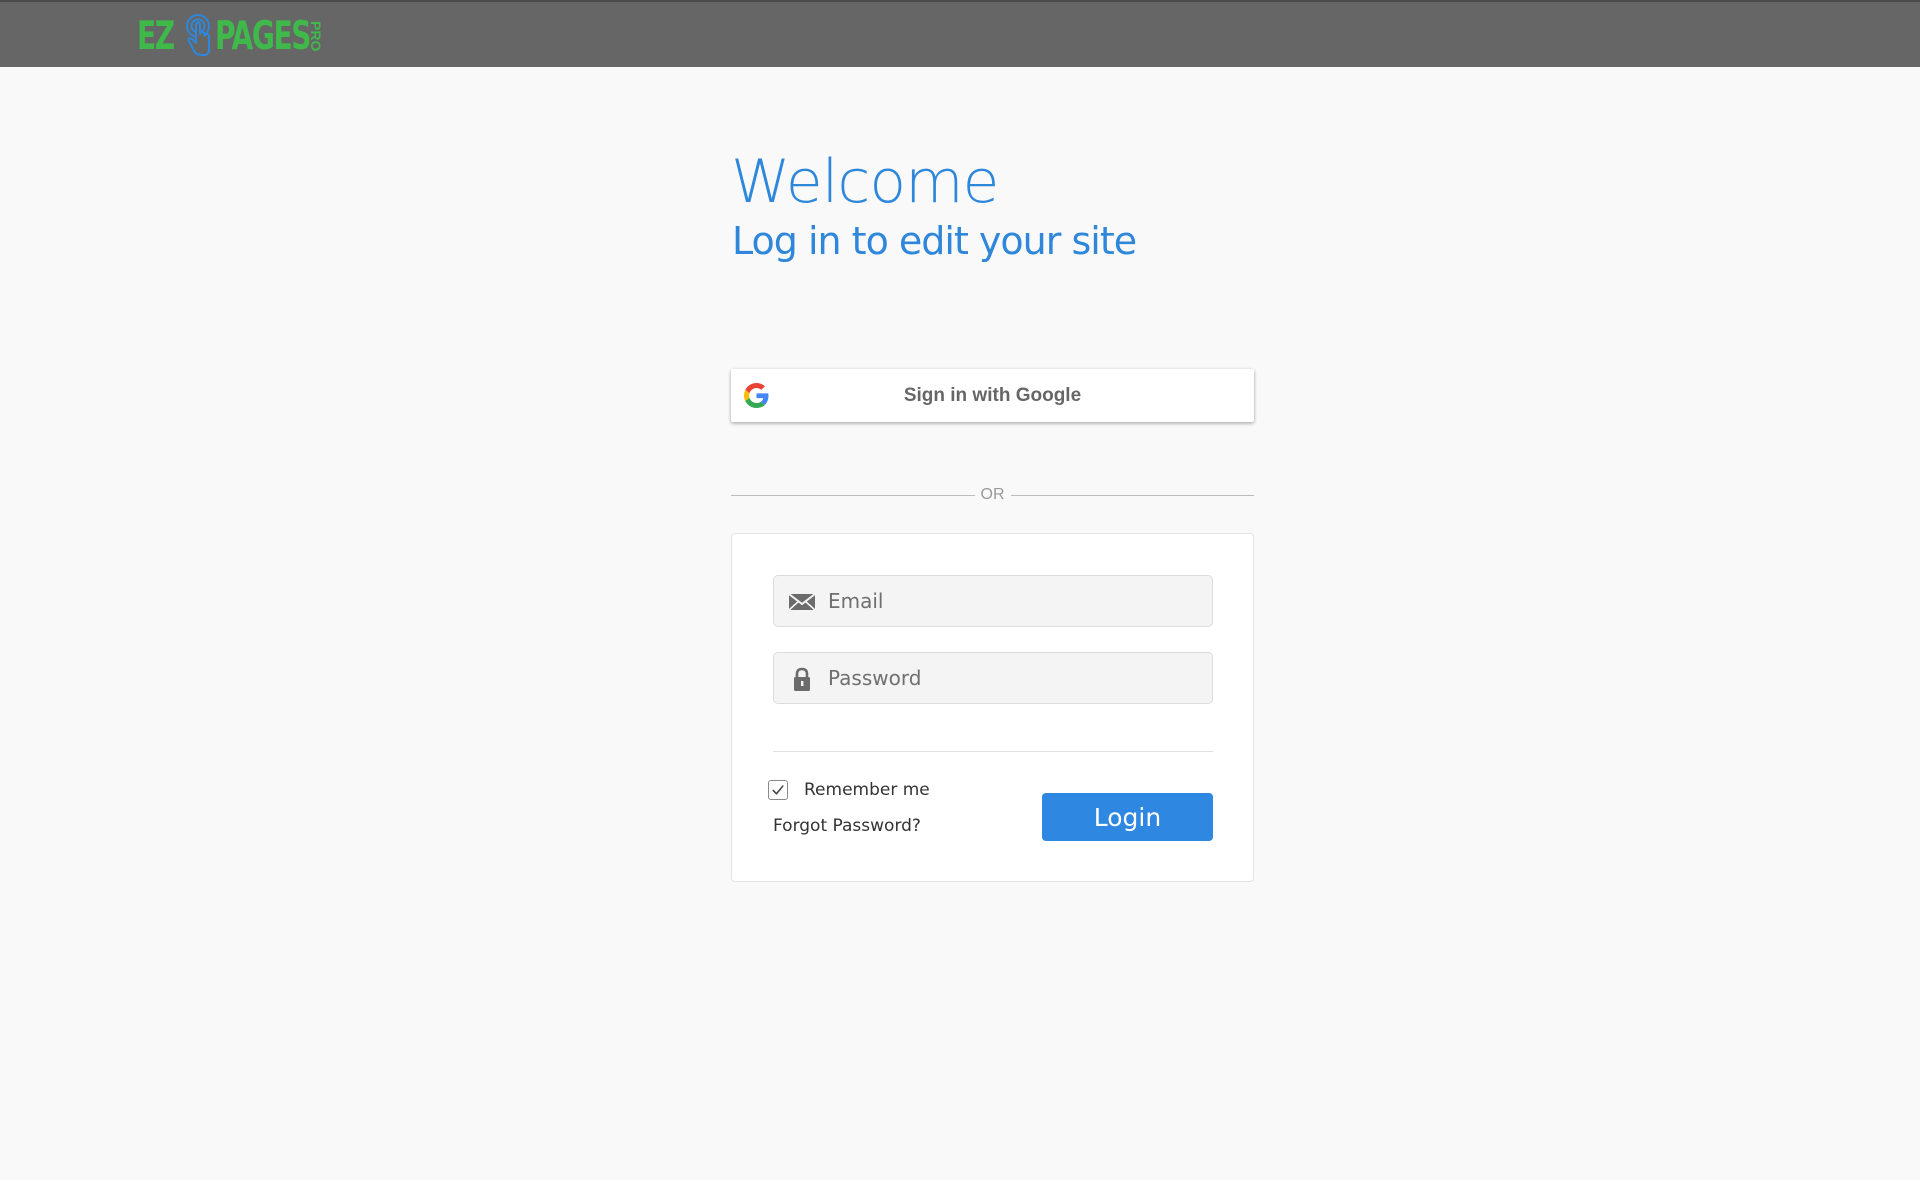 The height and width of the screenshot is (1180, 1920). I want to click on google-signin-button: Sign in with Google, so click(992, 395).